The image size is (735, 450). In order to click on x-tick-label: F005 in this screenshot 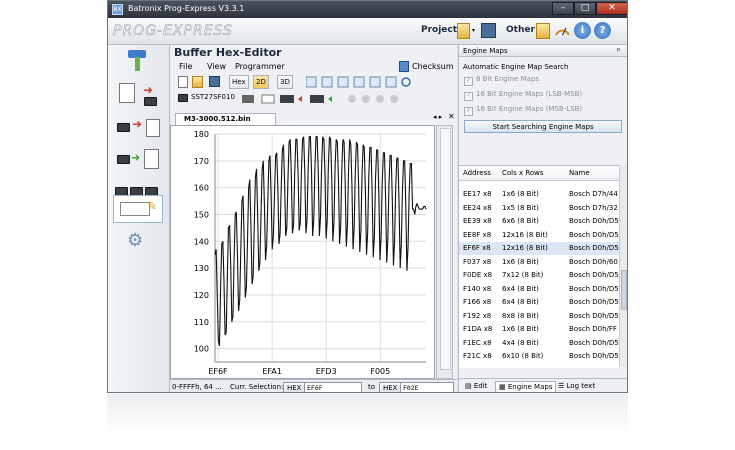, I will do `click(380, 371)`.